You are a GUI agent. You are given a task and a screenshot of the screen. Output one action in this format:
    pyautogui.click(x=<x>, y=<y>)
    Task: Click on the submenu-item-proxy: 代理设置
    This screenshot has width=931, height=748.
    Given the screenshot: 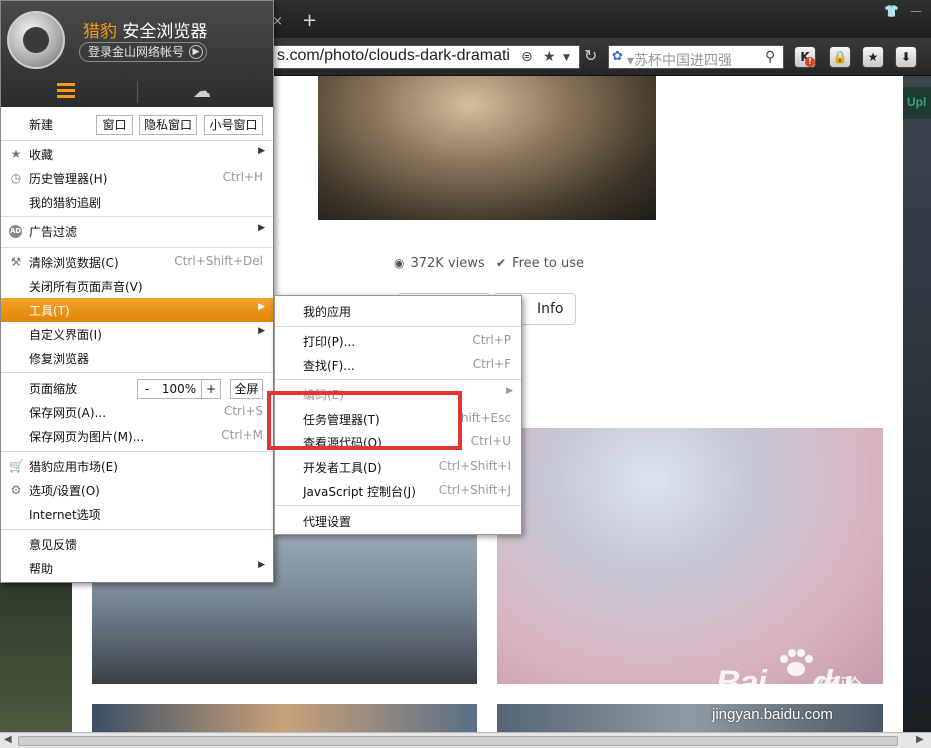 What is the action you would take?
    pyautogui.click(x=398, y=521)
    